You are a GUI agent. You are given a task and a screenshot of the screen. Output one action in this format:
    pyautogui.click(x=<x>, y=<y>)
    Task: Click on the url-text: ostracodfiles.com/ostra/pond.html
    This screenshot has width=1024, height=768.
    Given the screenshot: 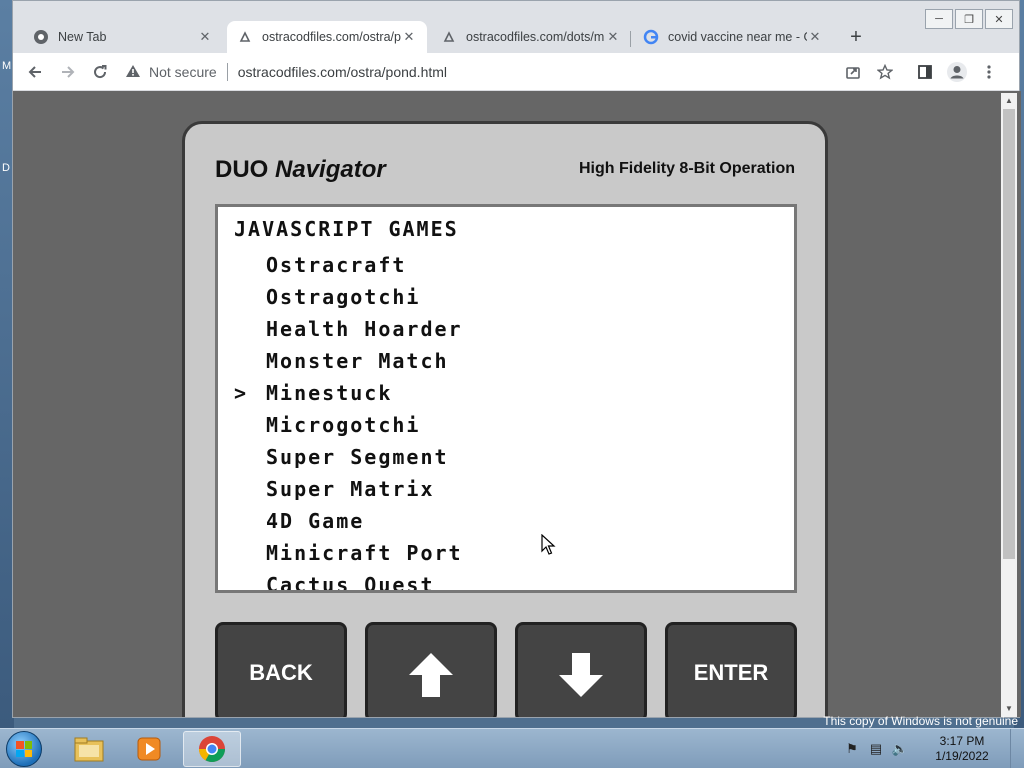 What is the action you would take?
    pyautogui.click(x=342, y=72)
    